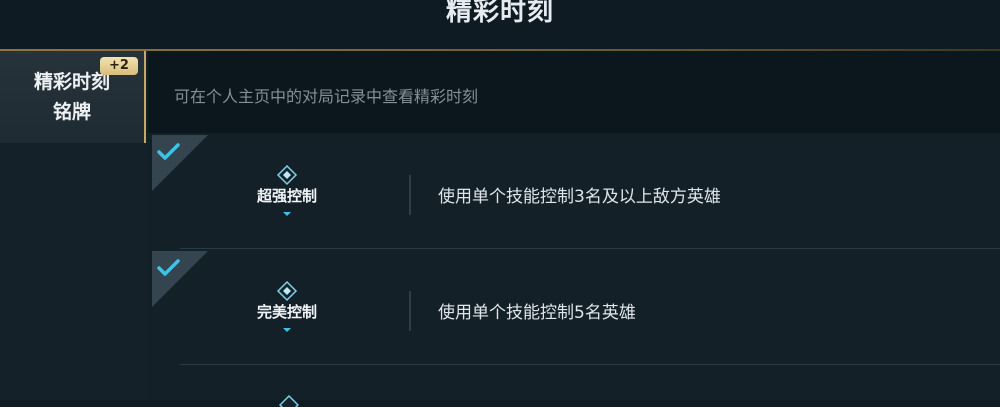 This screenshot has width=1000, height=407. Describe the element at coordinates (119, 66) in the screenshot. I see `new-count-badge: +2` at that location.